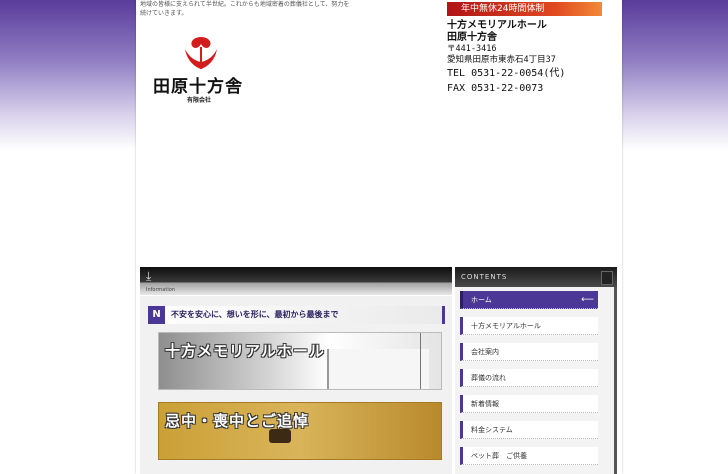 The image size is (728, 474). What do you see at coordinates (506, 326) in the screenshot?
I see `nav-memorial-hall-label: 十方メモリアルホール` at bounding box center [506, 326].